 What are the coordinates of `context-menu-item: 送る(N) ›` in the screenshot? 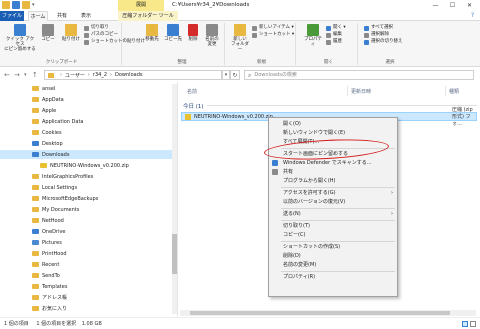 It's located at (333, 214).